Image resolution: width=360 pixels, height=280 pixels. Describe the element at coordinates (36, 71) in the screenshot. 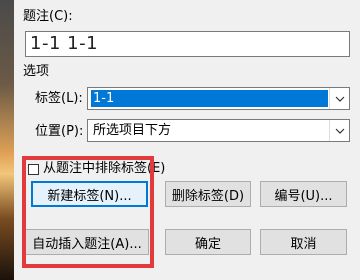

I see `options-group-label: 选项` at that location.